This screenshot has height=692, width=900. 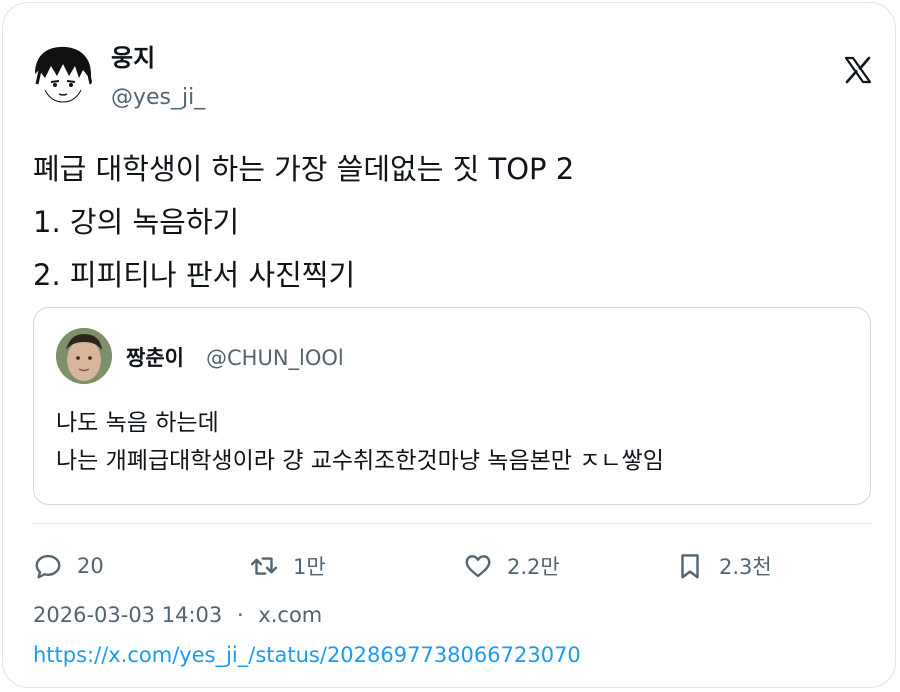 What do you see at coordinates (858, 70) in the screenshot?
I see `x-logo-icon` at bounding box center [858, 70].